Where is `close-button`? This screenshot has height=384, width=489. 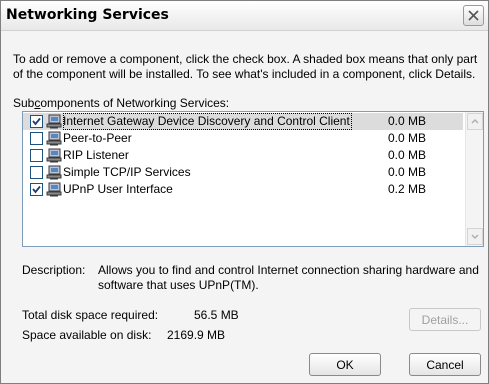 close-button is located at coordinates (473, 15).